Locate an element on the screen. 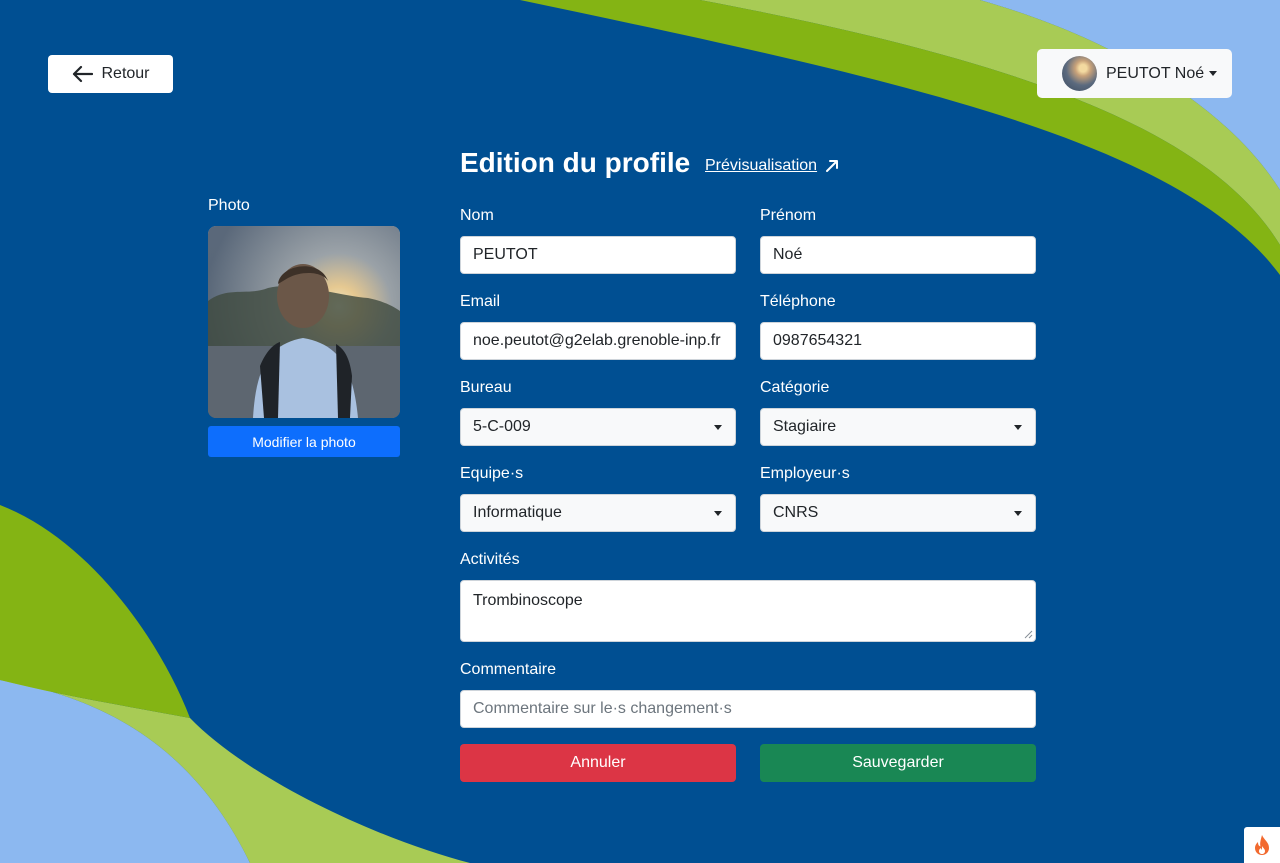  employeurs-label: Employeur·s is located at coordinates (805, 473).